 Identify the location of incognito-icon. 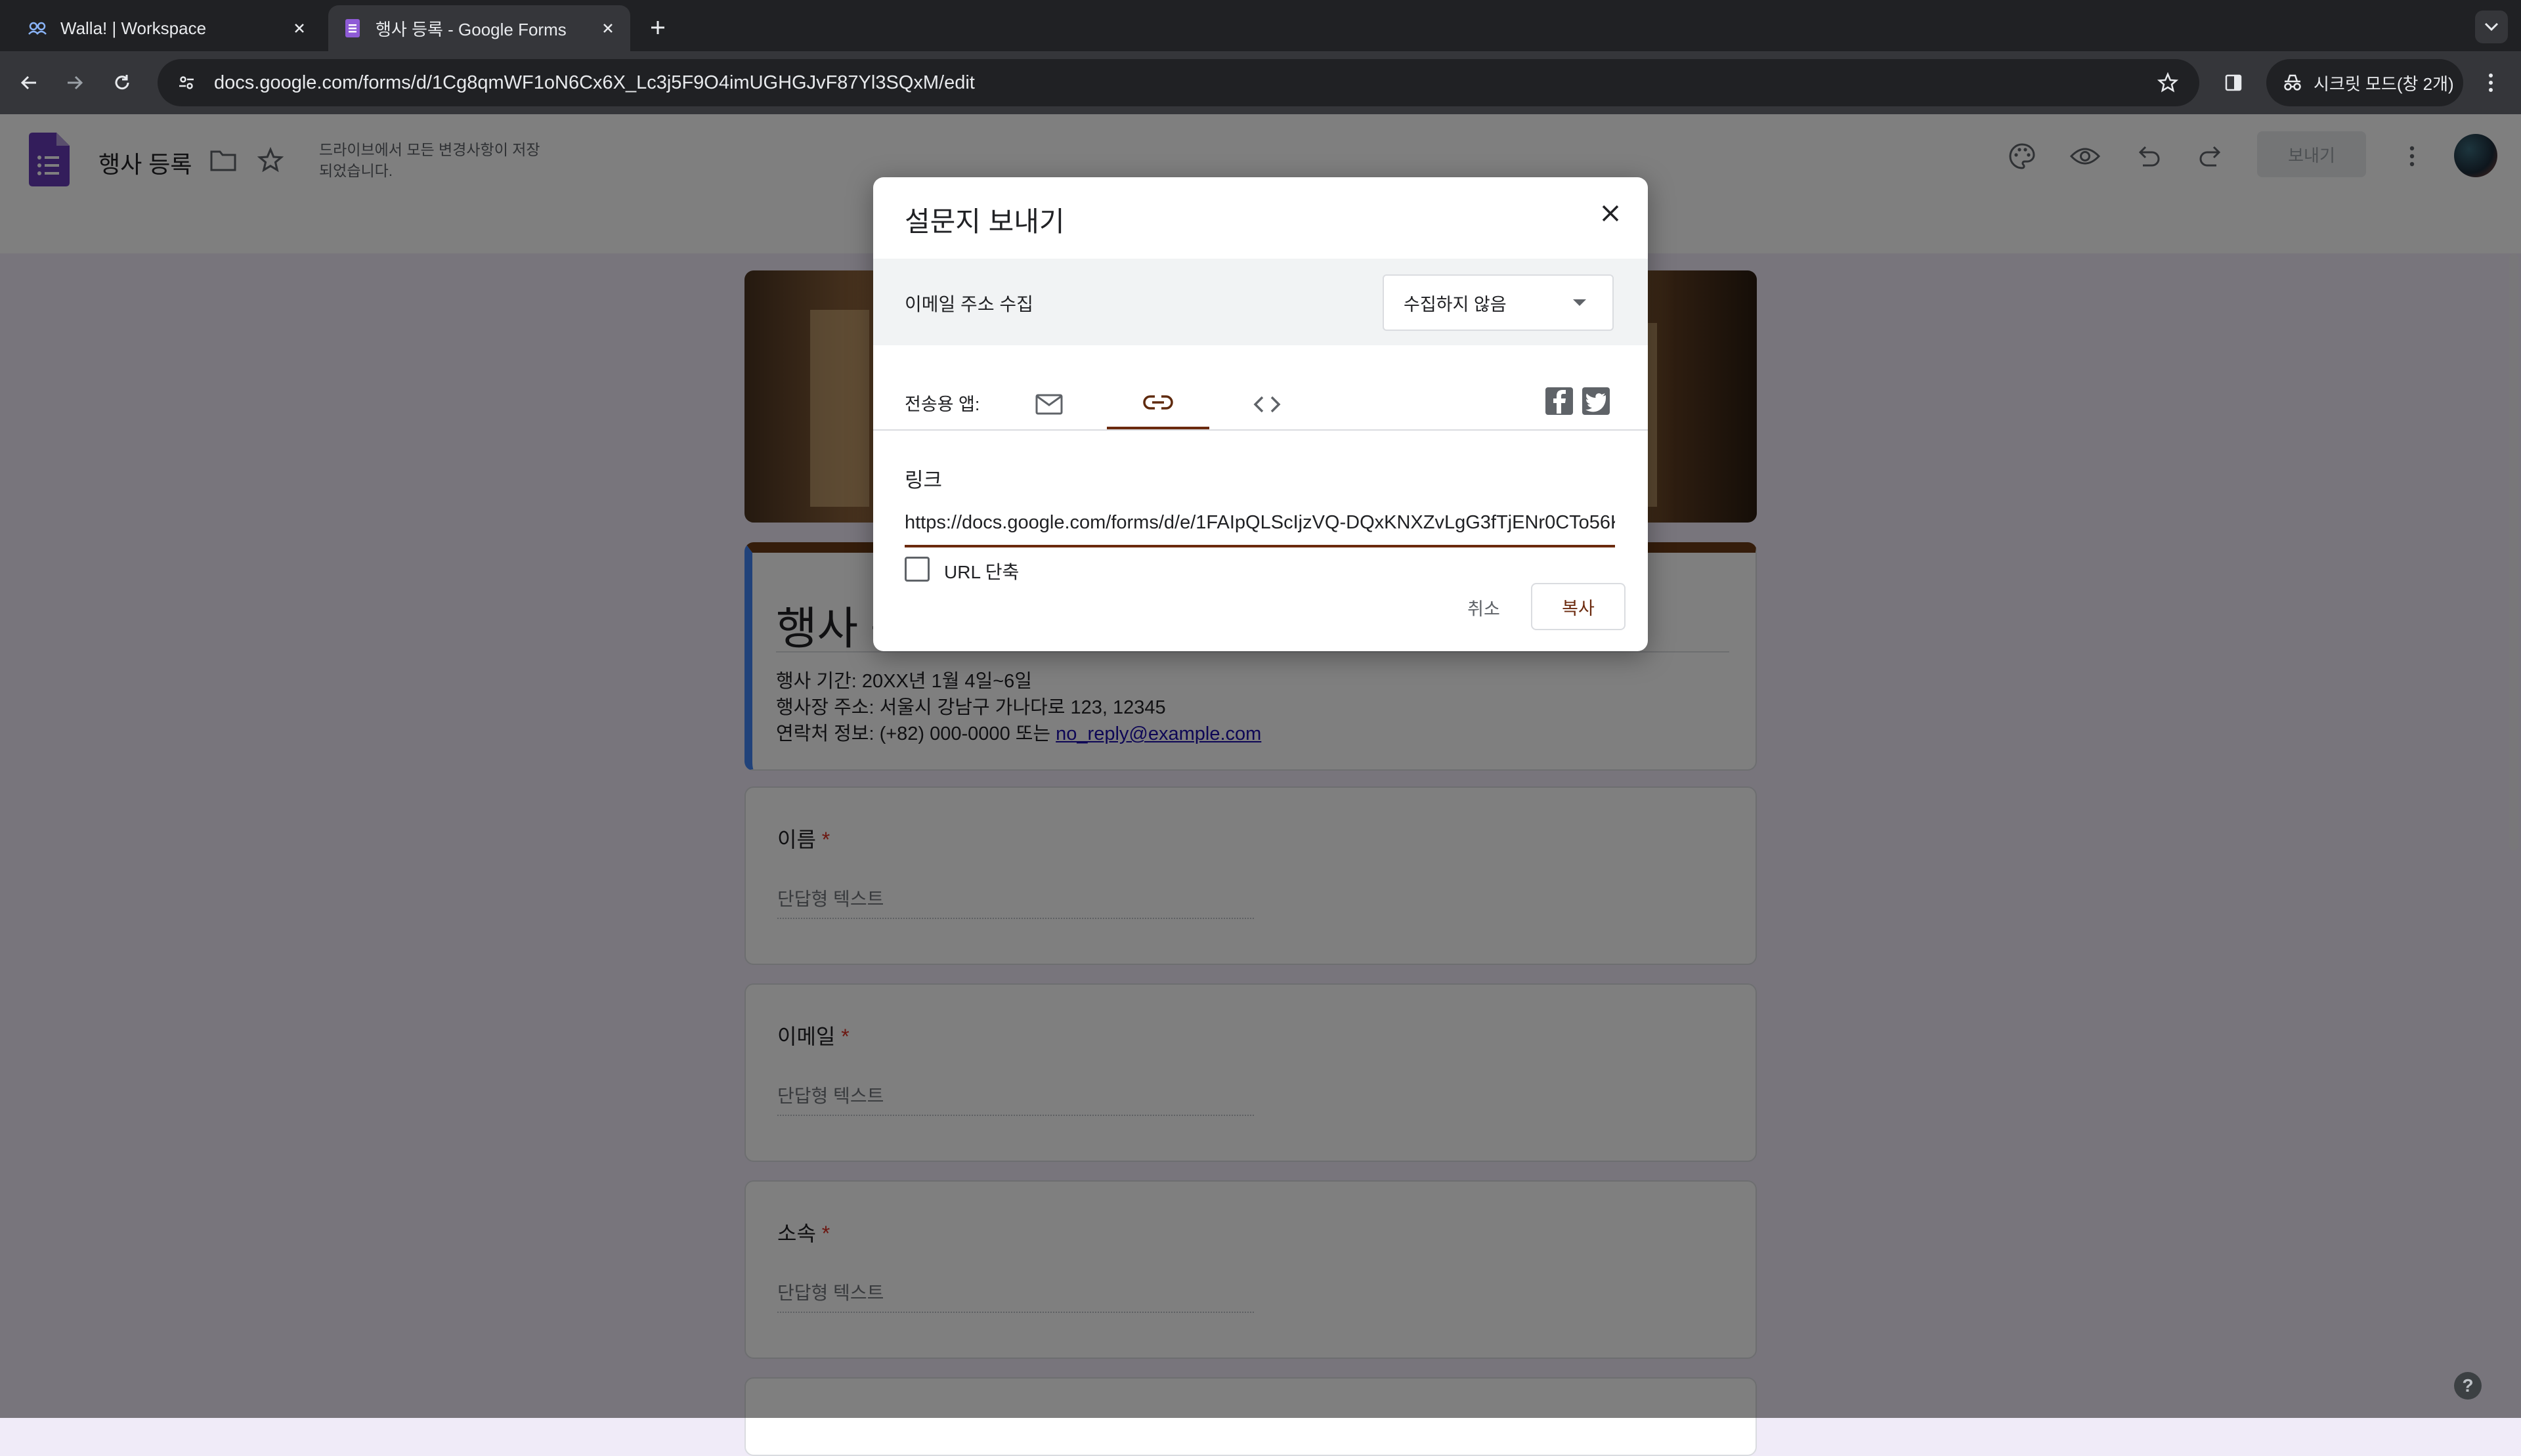
(2292, 83).